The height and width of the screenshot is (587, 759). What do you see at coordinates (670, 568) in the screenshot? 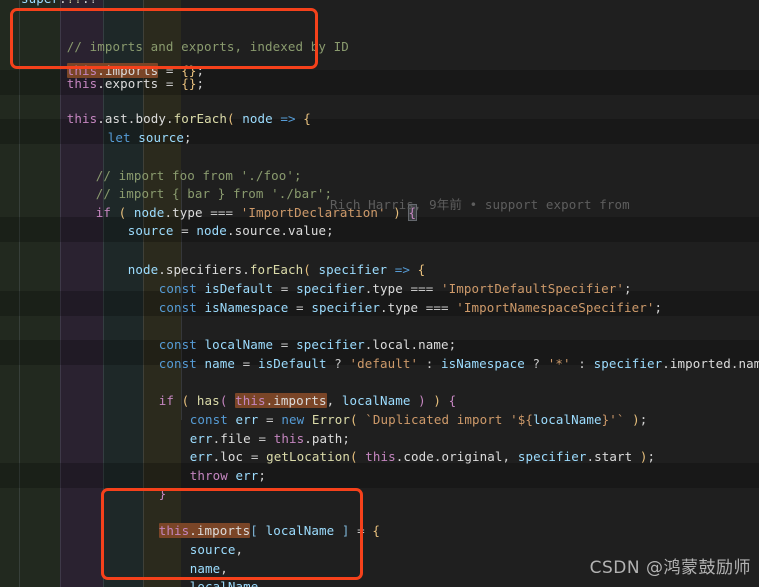
I see `csdn-watermark: CSDN @鸿蒙鼓励师` at bounding box center [670, 568].